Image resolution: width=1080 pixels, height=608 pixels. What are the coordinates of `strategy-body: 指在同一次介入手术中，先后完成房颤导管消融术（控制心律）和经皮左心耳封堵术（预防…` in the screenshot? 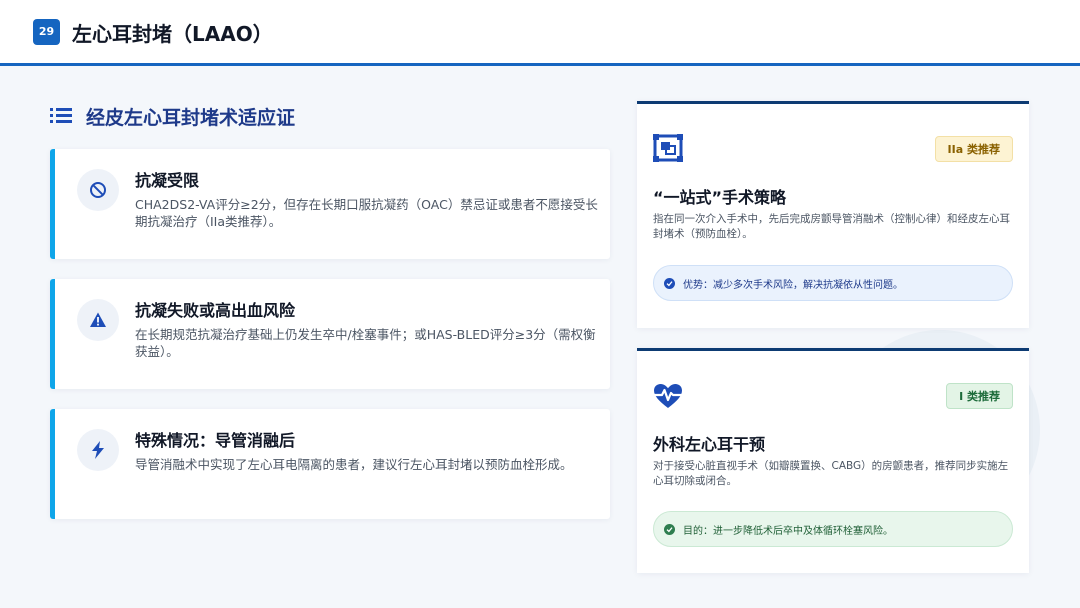 It's located at (831, 226).